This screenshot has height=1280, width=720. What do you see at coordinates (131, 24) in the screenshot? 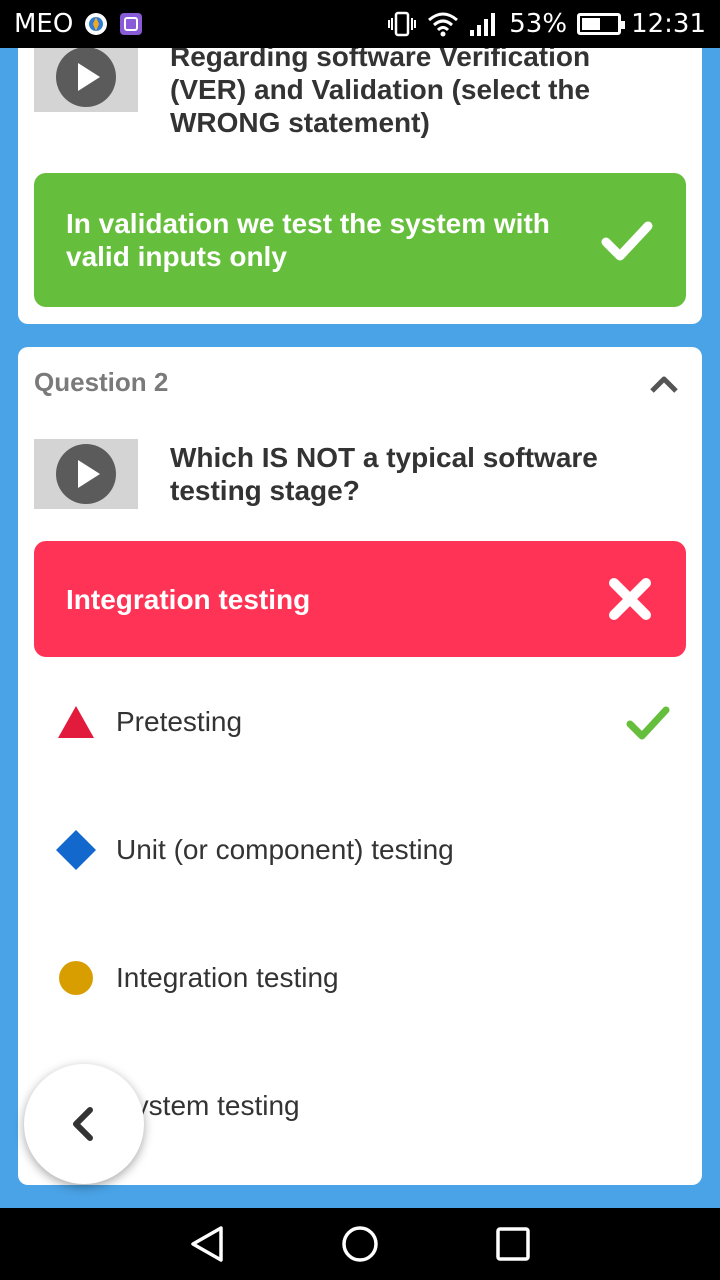
I see `gallery-icon` at bounding box center [131, 24].